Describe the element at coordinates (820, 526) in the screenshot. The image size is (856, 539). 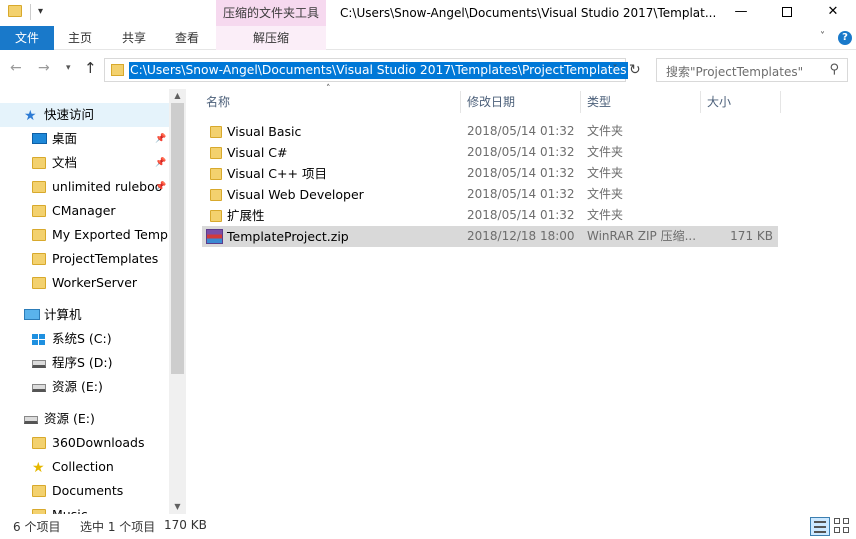
I see `details-view-button` at that location.